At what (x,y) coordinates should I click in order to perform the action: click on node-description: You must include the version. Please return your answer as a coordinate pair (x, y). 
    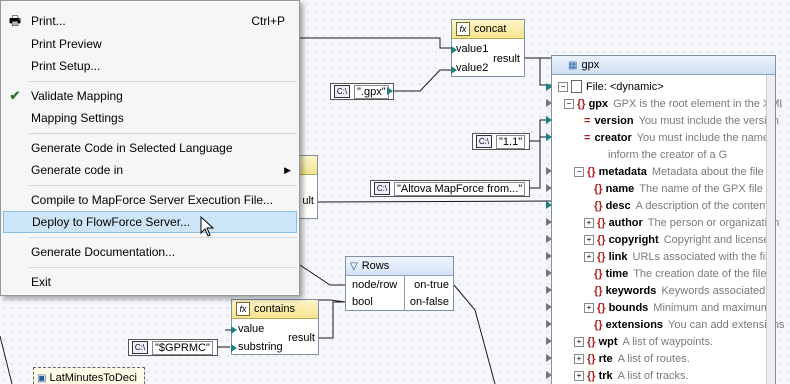
    Looking at the image, I should click on (708, 120).